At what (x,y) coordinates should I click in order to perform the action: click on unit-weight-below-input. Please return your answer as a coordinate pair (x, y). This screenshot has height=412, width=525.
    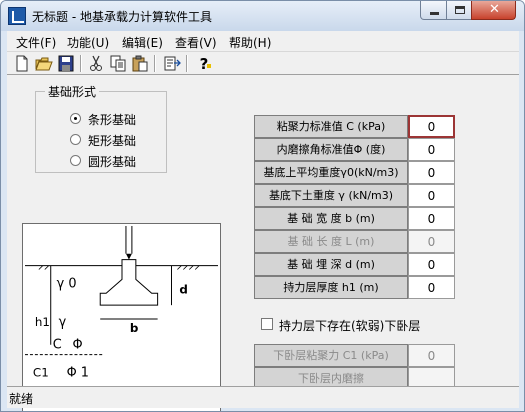
    Looking at the image, I should click on (431, 195).